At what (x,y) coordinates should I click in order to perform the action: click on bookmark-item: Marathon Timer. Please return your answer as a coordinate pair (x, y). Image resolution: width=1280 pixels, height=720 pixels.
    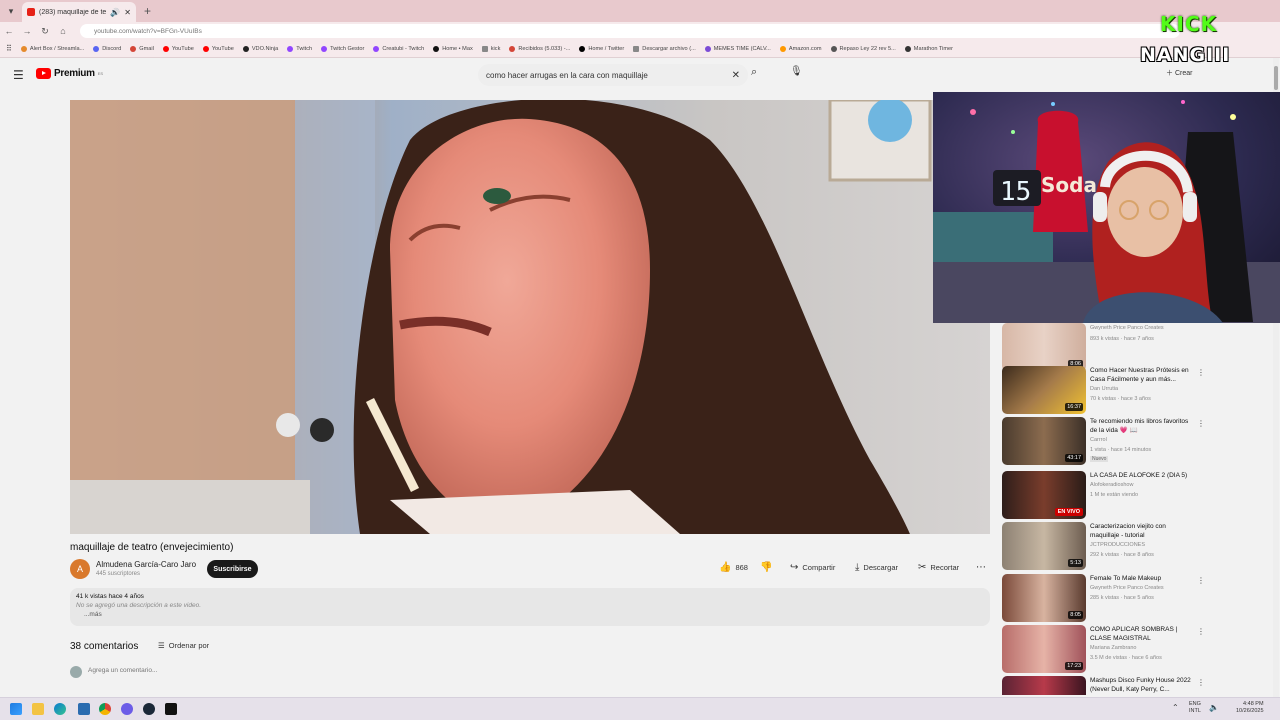
    Looking at the image, I should click on (928, 48).